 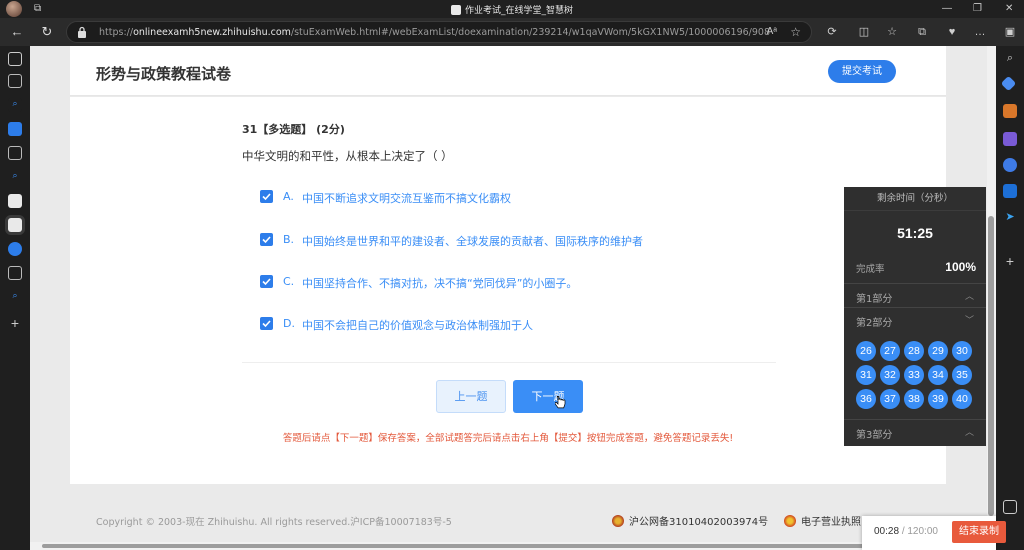 I want to click on option-text: 中国坚持合作、不搞对抗，决不搞“党同伐异”的小圈子。, so click(x=440, y=283).